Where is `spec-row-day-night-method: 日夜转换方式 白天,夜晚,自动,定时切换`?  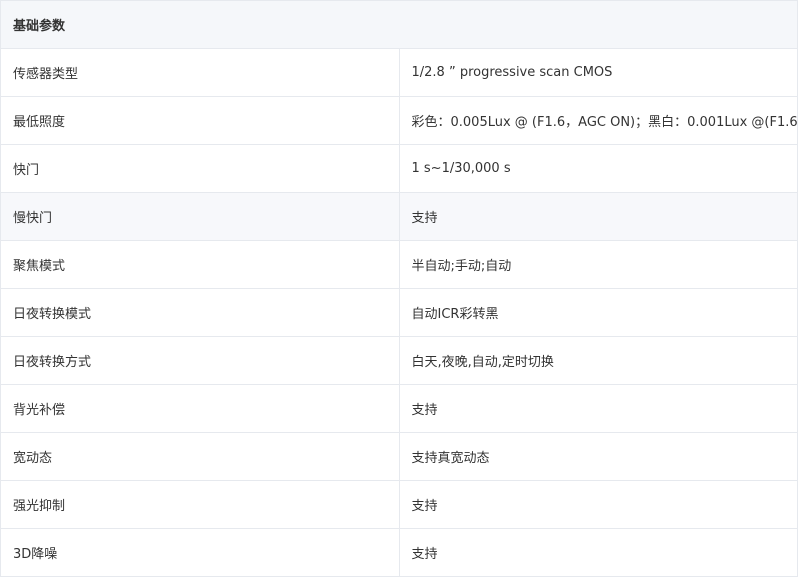
spec-row-day-night-method: 日夜转换方式 白天,夜晚,自动,定时切换 is located at coordinates (399, 360).